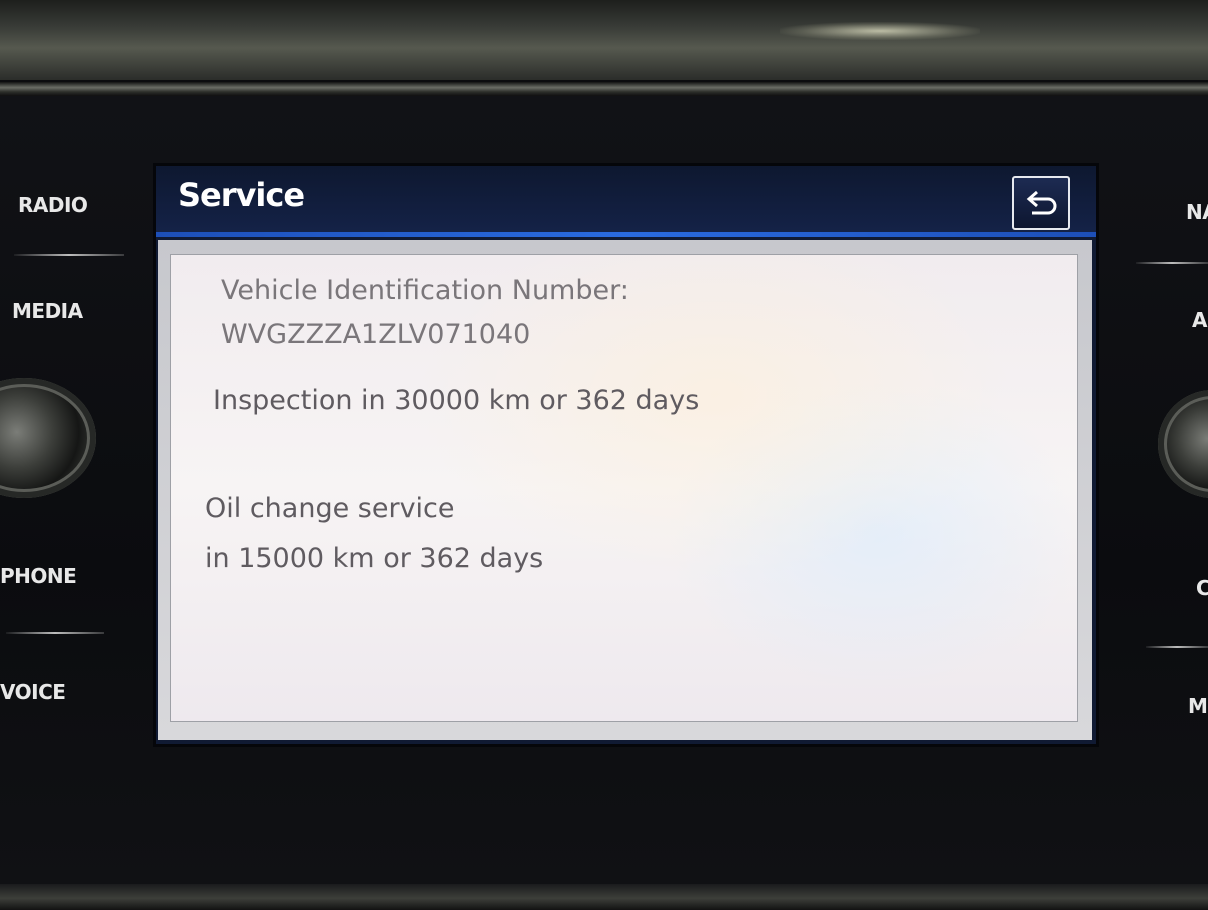 The width and height of the screenshot is (1208, 910). What do you see at coordinates (241, 195) in the screenshot?
I see `page-title: Service` at bounding box center [241, 195].